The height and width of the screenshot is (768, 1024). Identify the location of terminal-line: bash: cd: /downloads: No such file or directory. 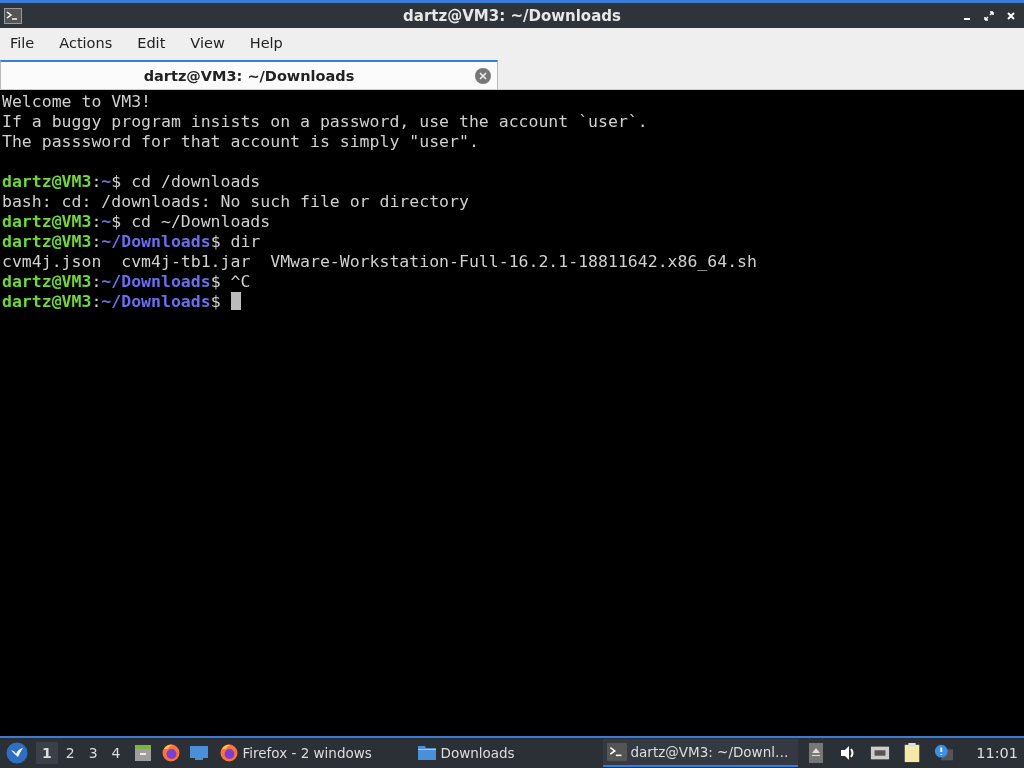
(235, 202).